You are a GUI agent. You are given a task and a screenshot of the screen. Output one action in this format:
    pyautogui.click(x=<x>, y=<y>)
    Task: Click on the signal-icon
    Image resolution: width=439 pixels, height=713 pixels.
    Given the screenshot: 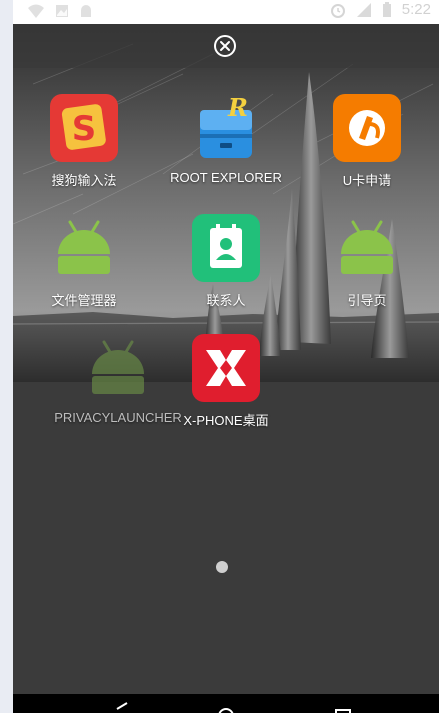 What is the action you would take?
    pyautogui.click(x=363, y=9)
    